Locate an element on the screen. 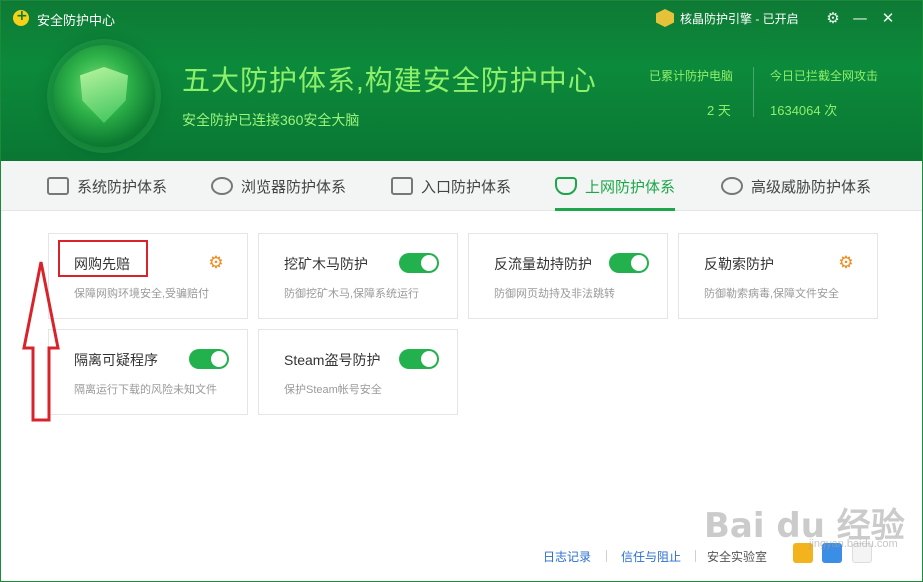  tab-label: 浏览器防护体系 is located at coordinates (294, 187).